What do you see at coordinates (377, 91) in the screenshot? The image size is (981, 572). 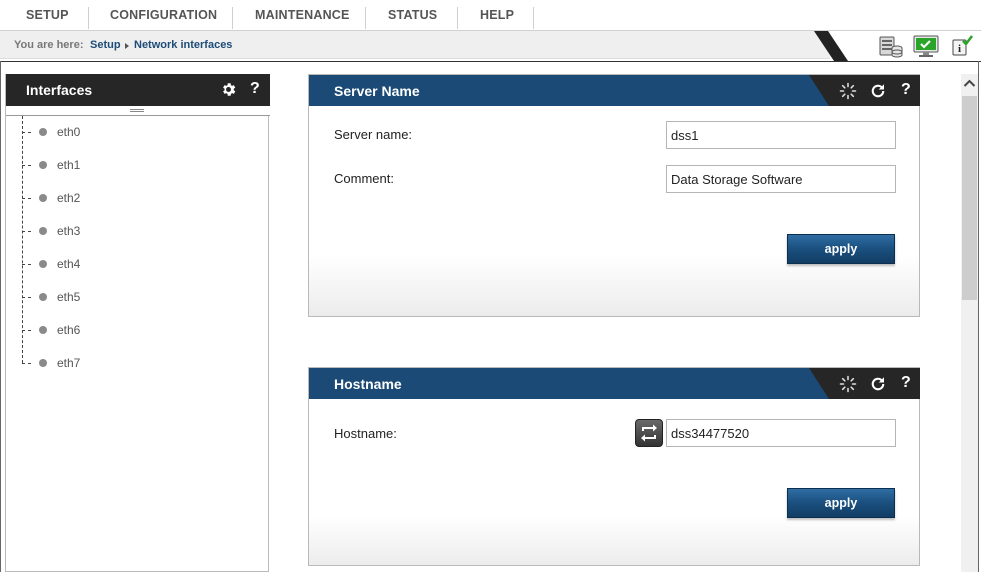 I see `server-name-panel-title: Server Name` at bounding box center [377, 91].